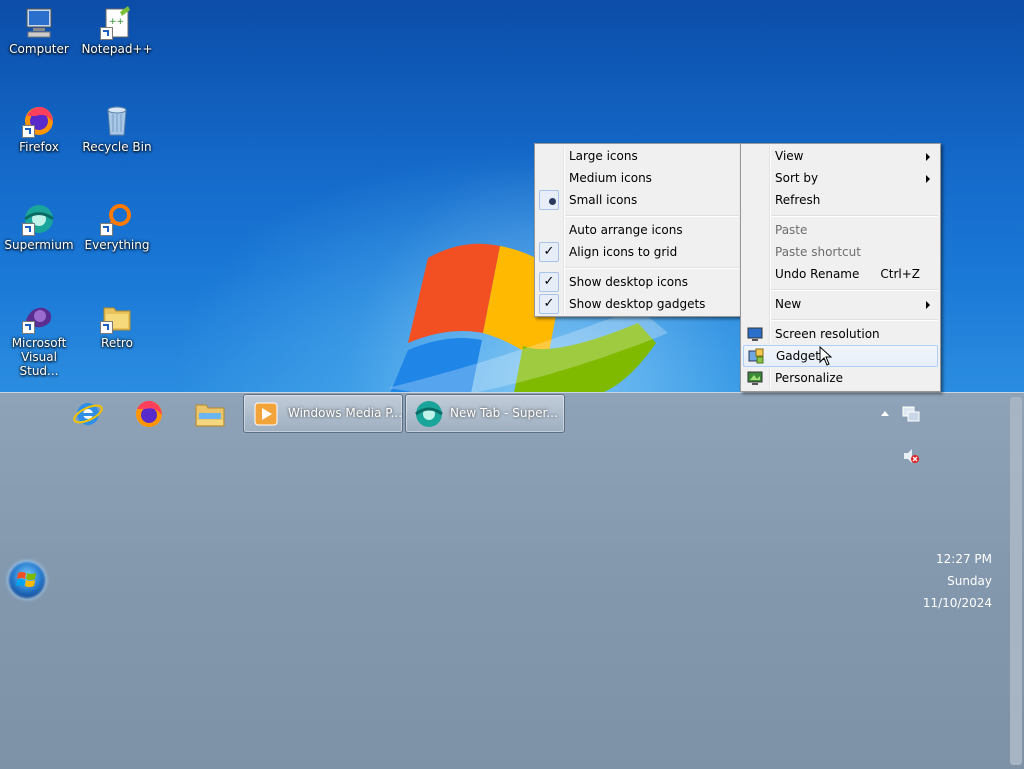  I want to click on radio-bullet, so click(549, 200).